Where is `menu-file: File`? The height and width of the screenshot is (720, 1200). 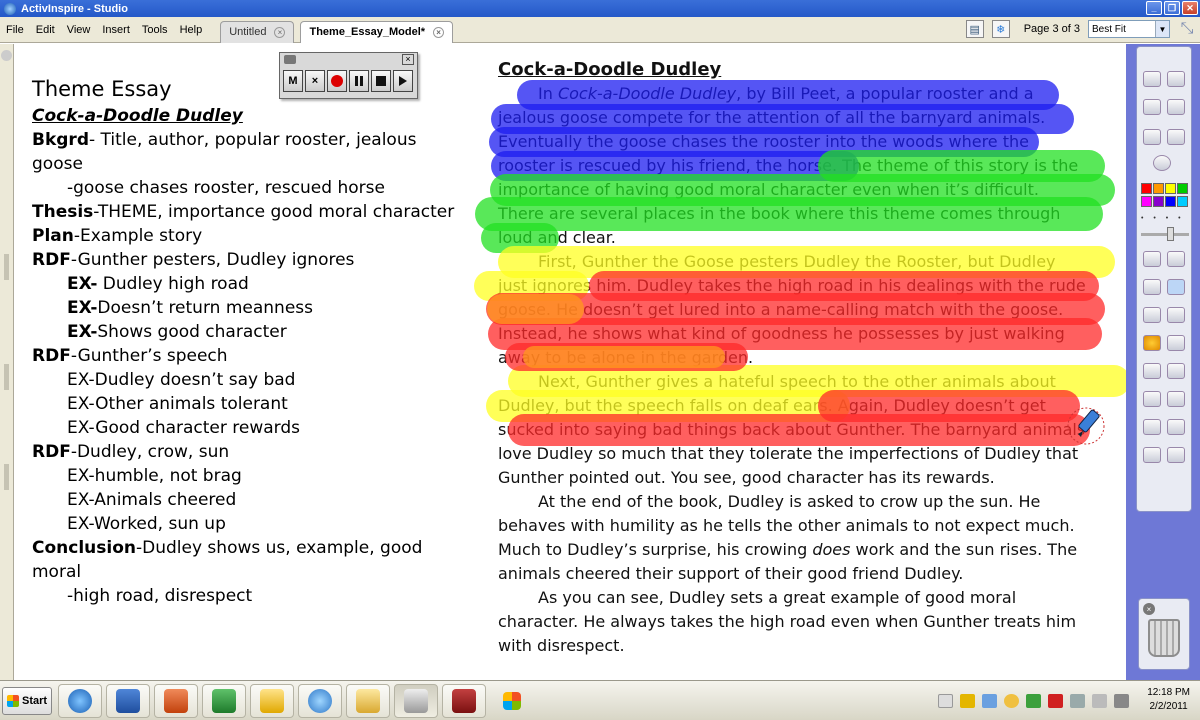
menu-file: File is located at coordinates (15, 30).